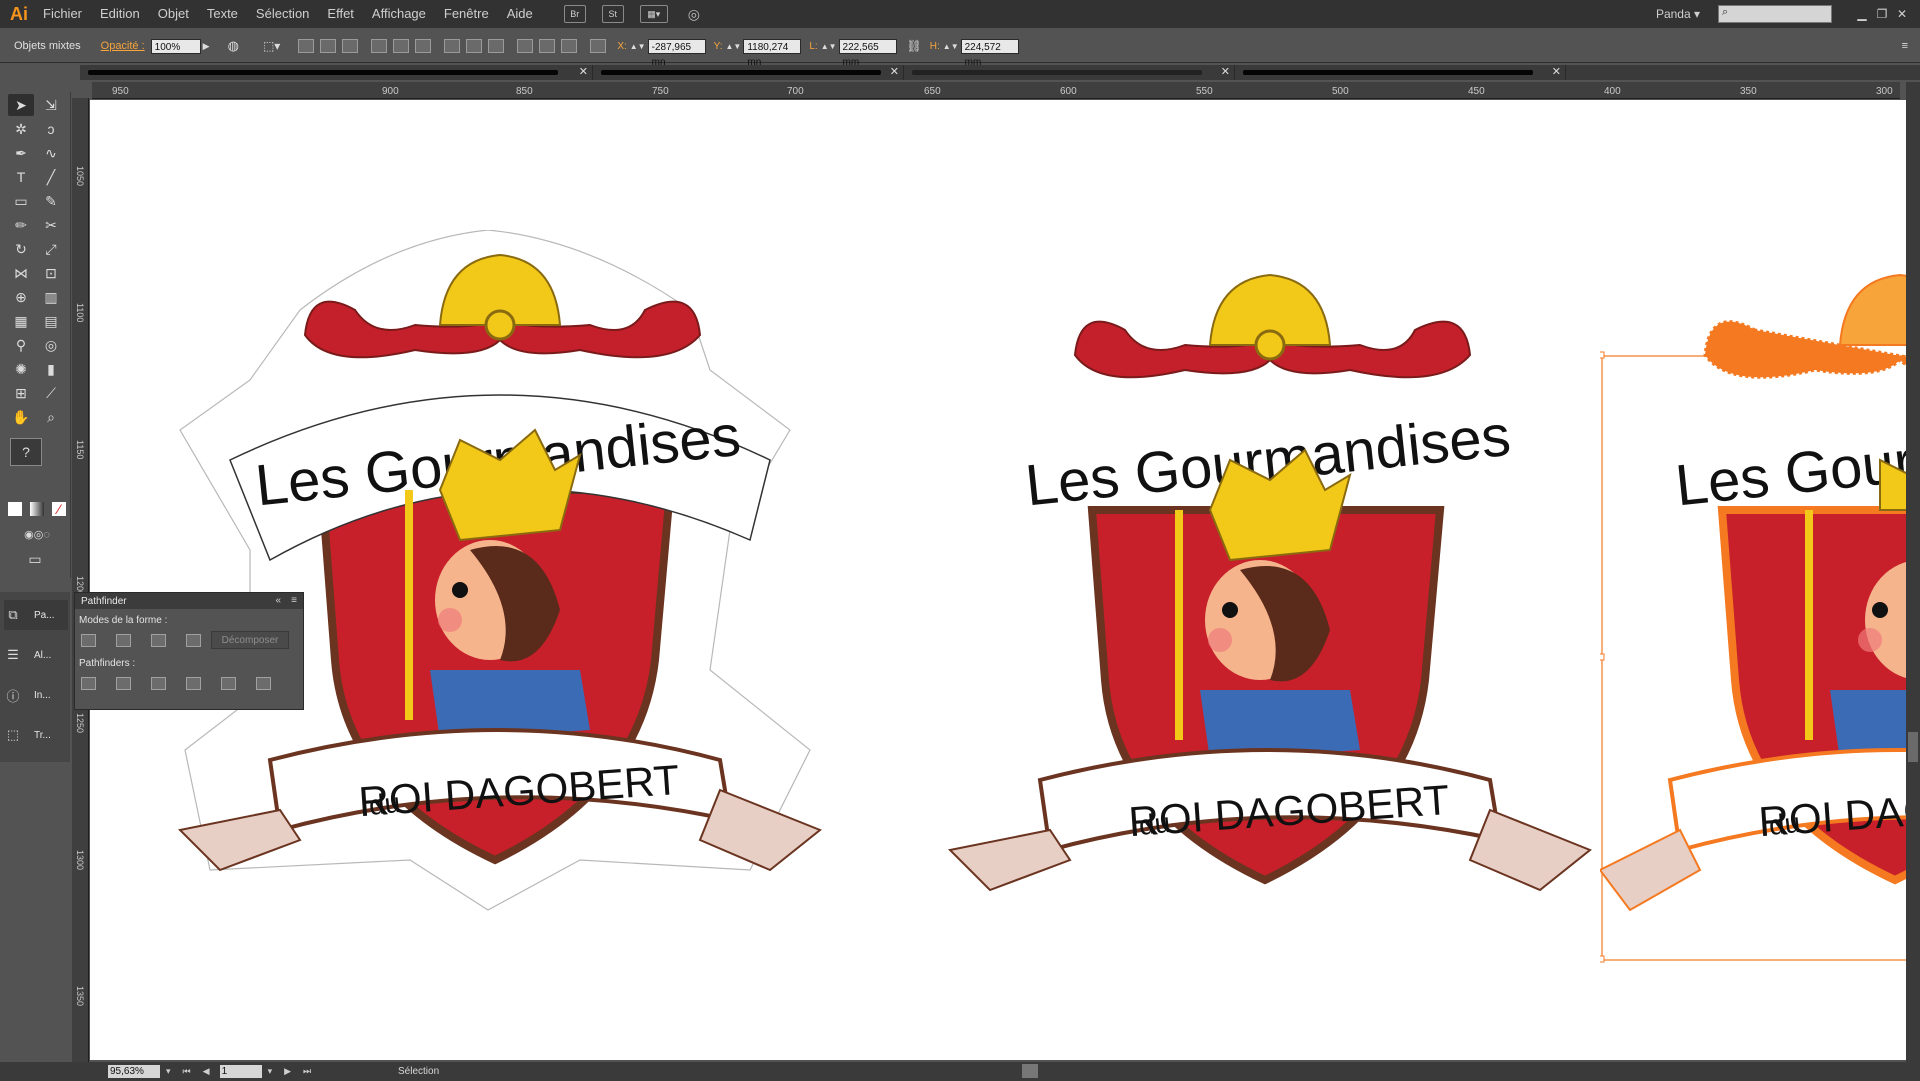 This screenshot has height=1081, width=1920. I want to click on intersect-icon, so click(158, 640).